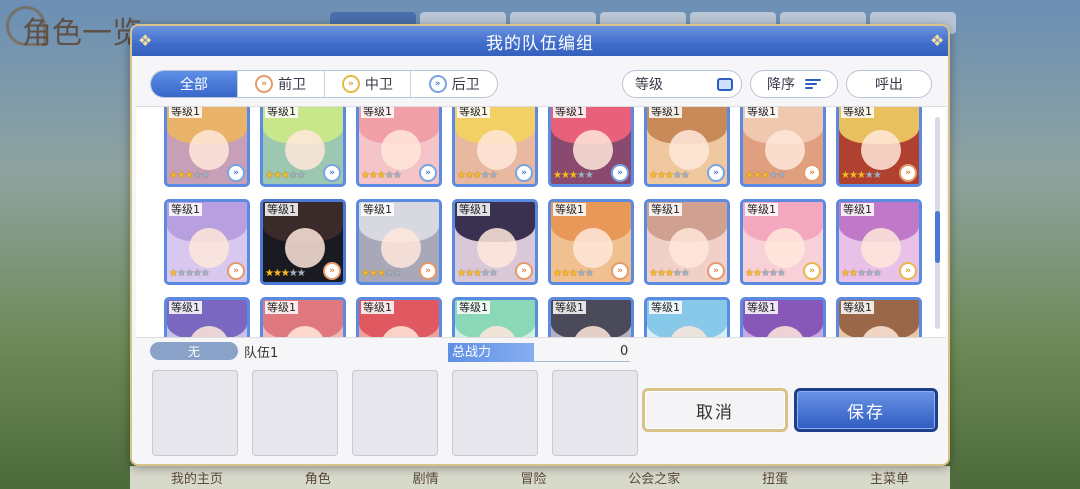 The height and width of the screenshot is (489, 1080). Describe the element at coordinates (908, 271) in the screenshot. I see `mid-position-icon: »` at that location.